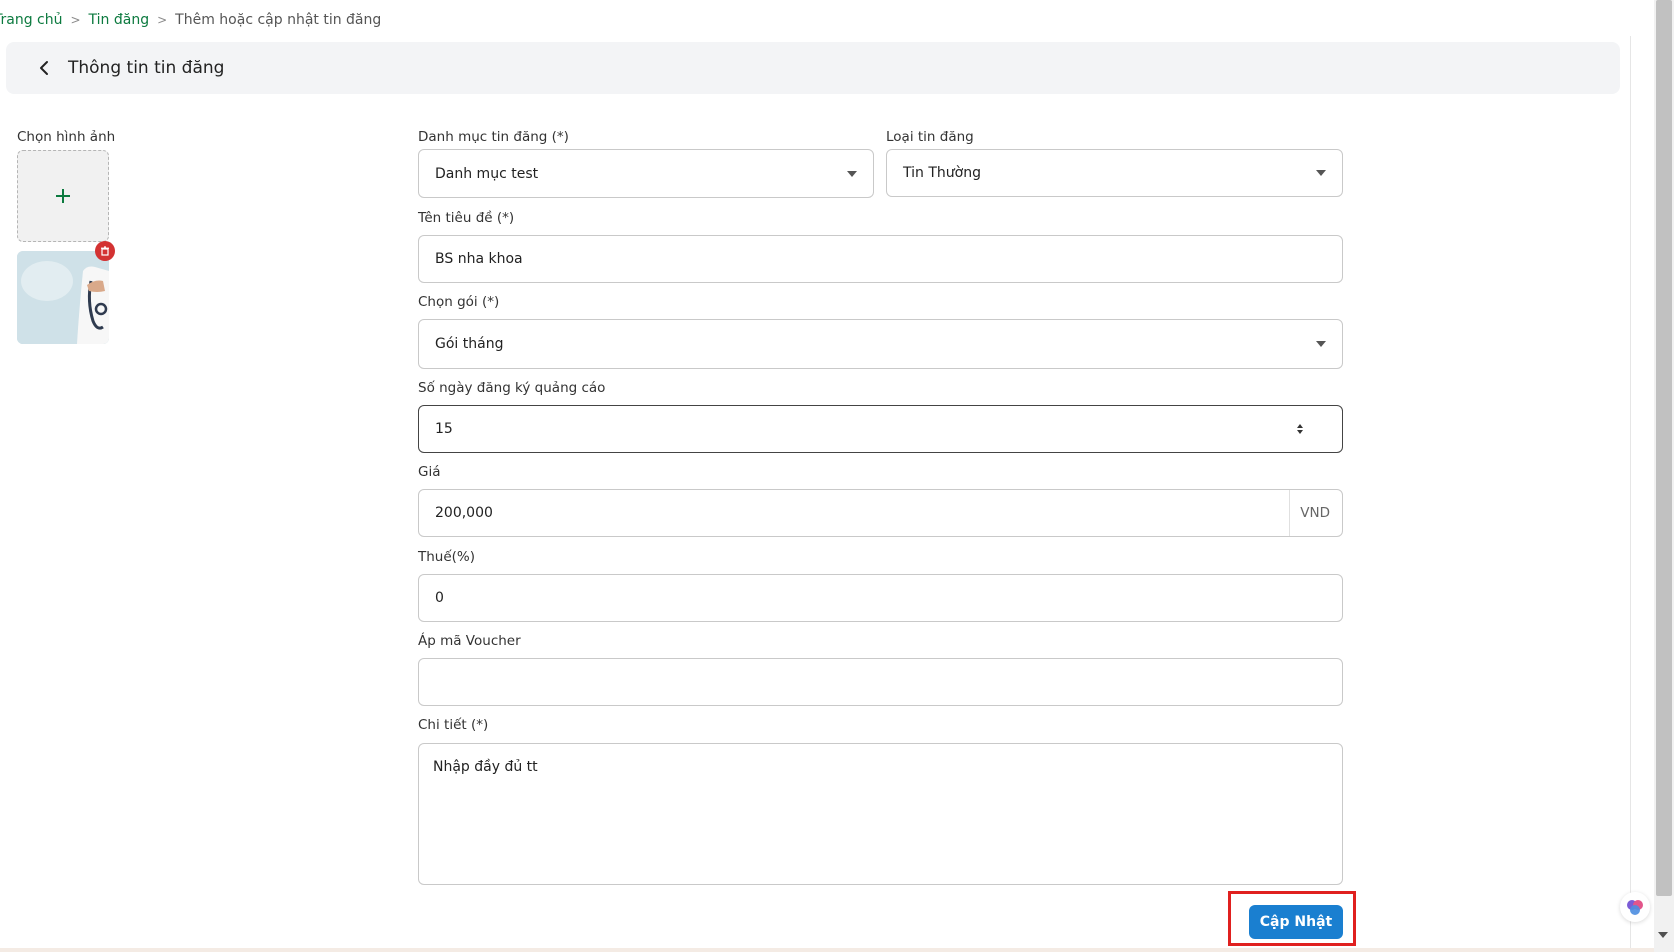 The height and width of the screenshot is (952, 1674). I want to click on page-header: Thông tin tin đăng, so click(813, 68).